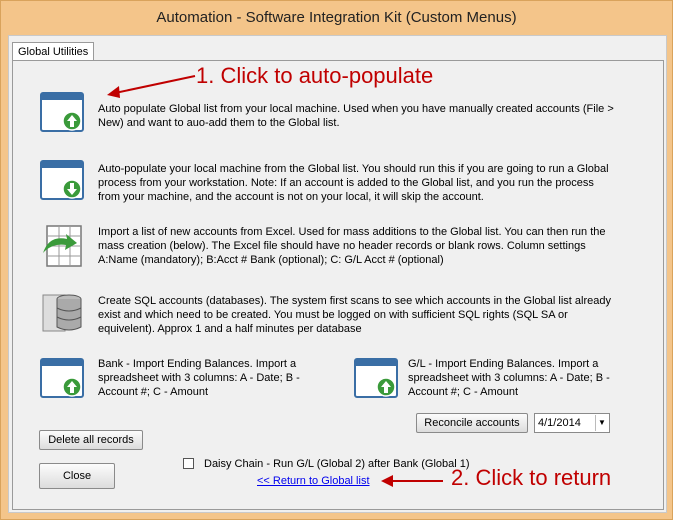 This screenshot has width=673, height=520. I want to click on date-value: 4/1/2014, so click(559, 423).